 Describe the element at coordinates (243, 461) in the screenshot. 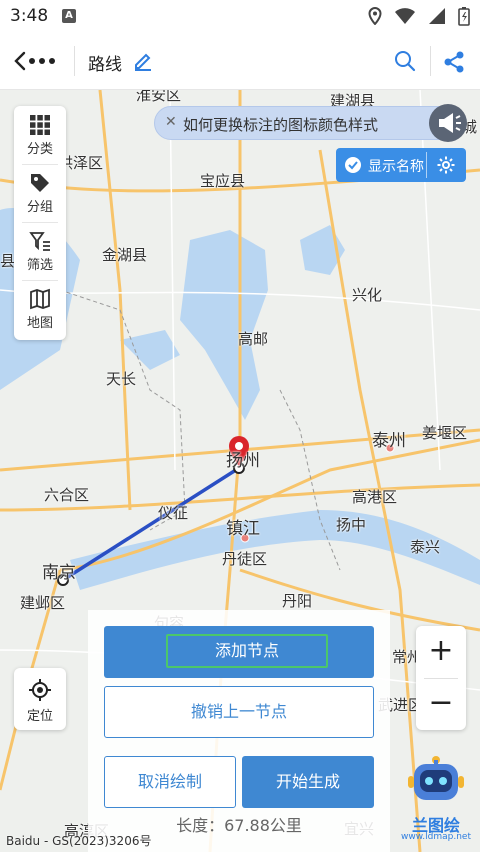

I see `map-label: 扬州` at that location.